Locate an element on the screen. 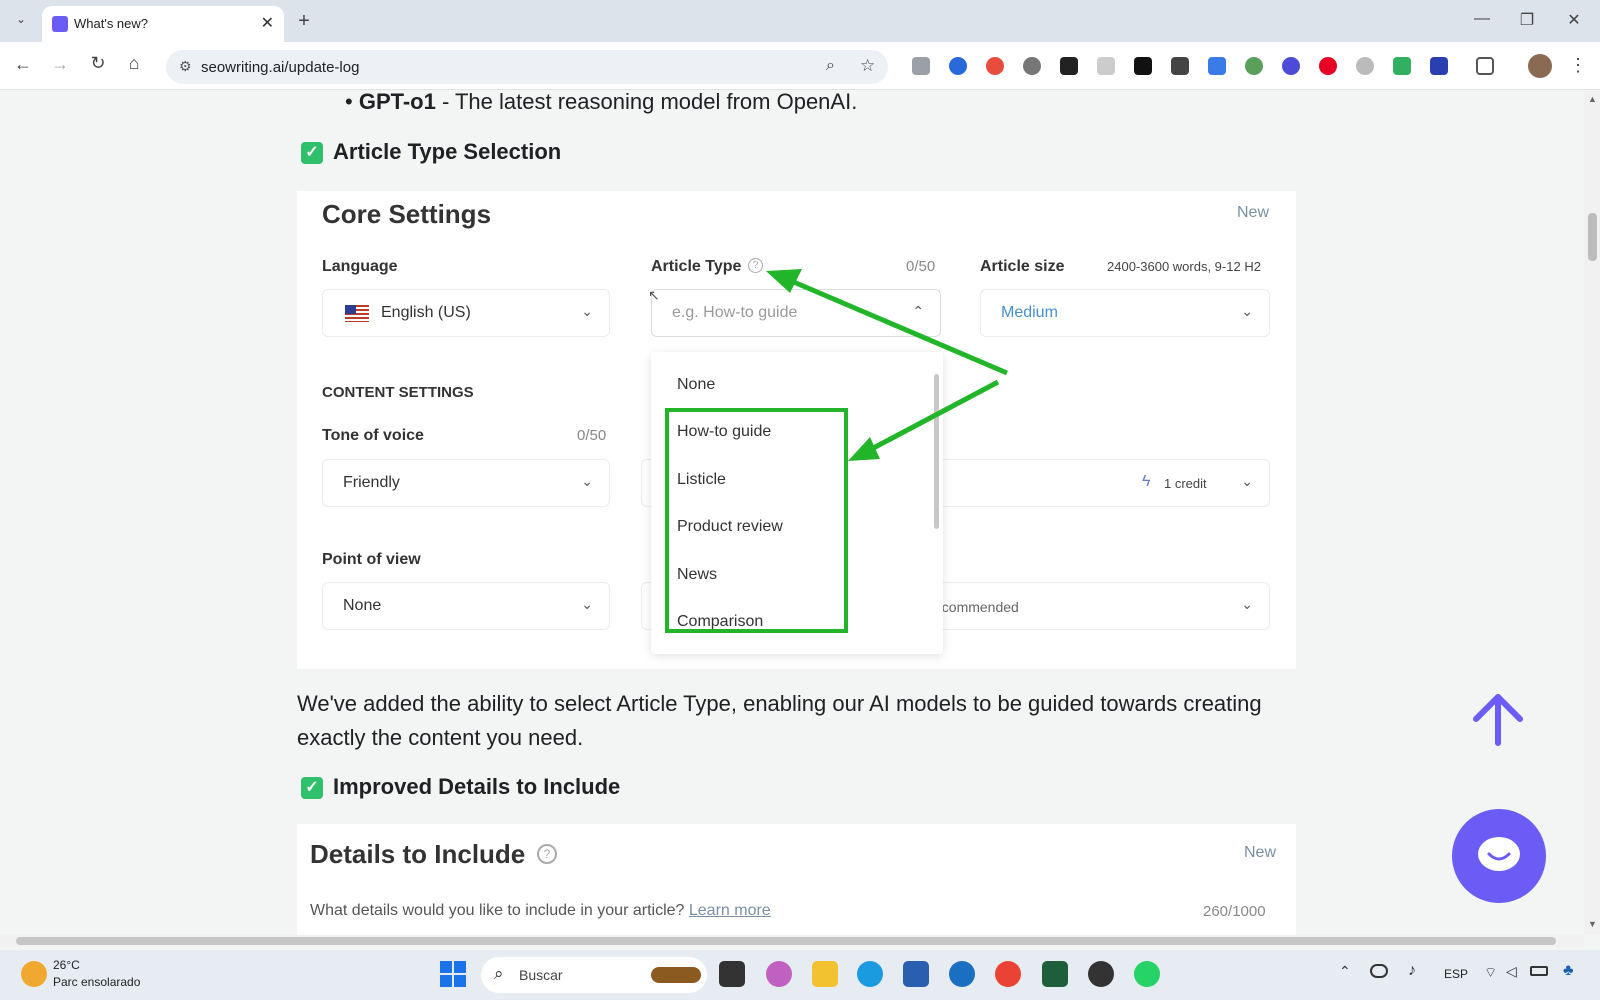 This screenshot has height=1000, width=1600. heading-extension-icon is located at coordinates (1180, 66).